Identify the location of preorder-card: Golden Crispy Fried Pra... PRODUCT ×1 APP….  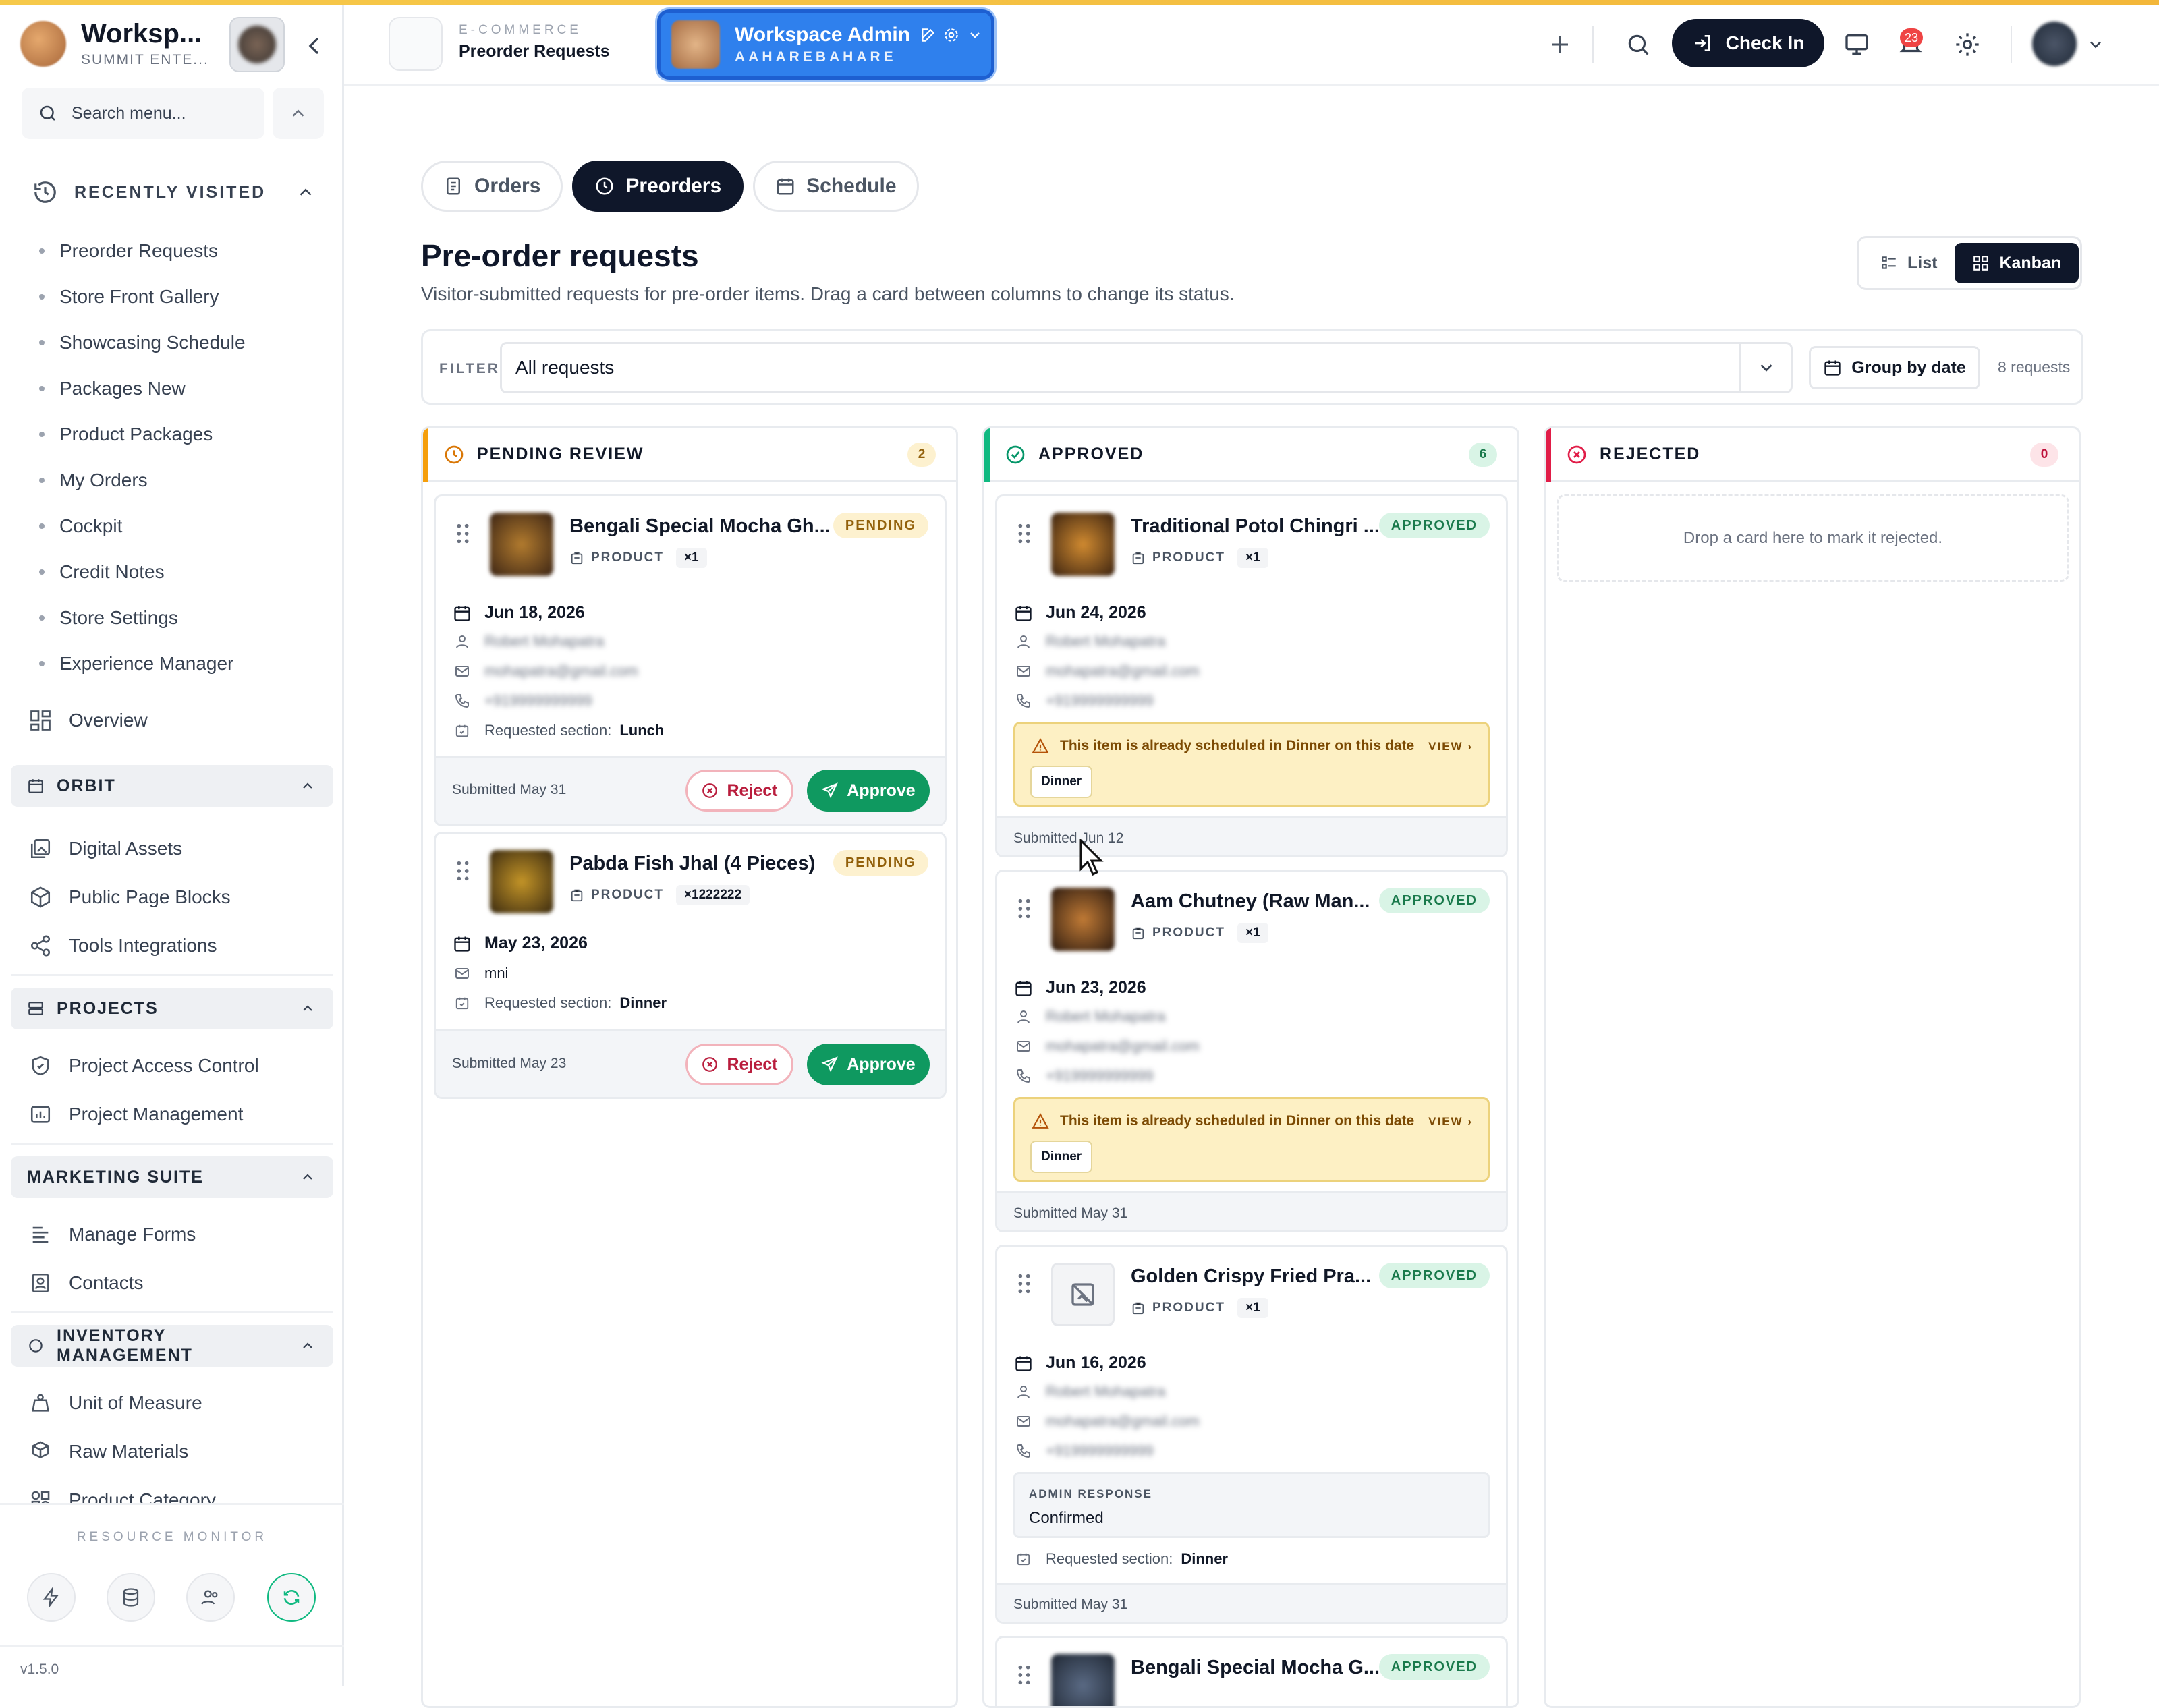
(1251, 1435).